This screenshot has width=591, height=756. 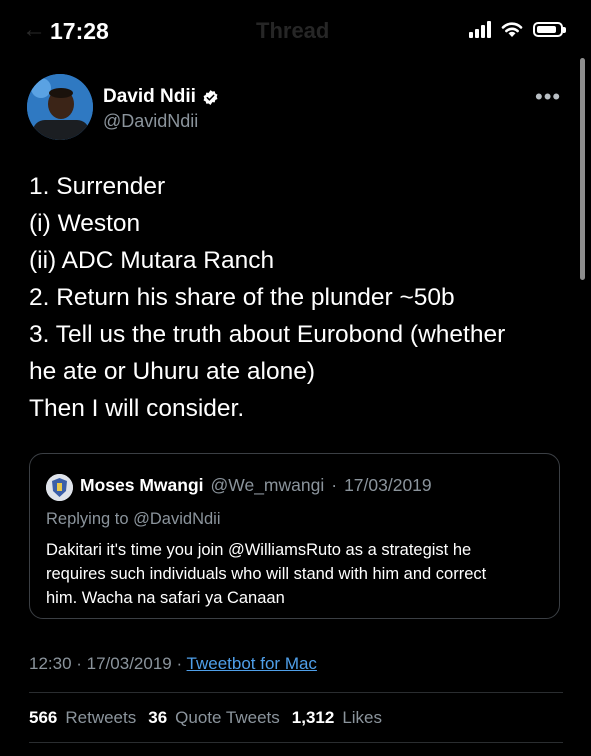 What do you see at coordinates (297, 110) in the screenshot?
I see `tweet-author: David Ndii @DavidNdii •••` at bounding box center [297, 110].